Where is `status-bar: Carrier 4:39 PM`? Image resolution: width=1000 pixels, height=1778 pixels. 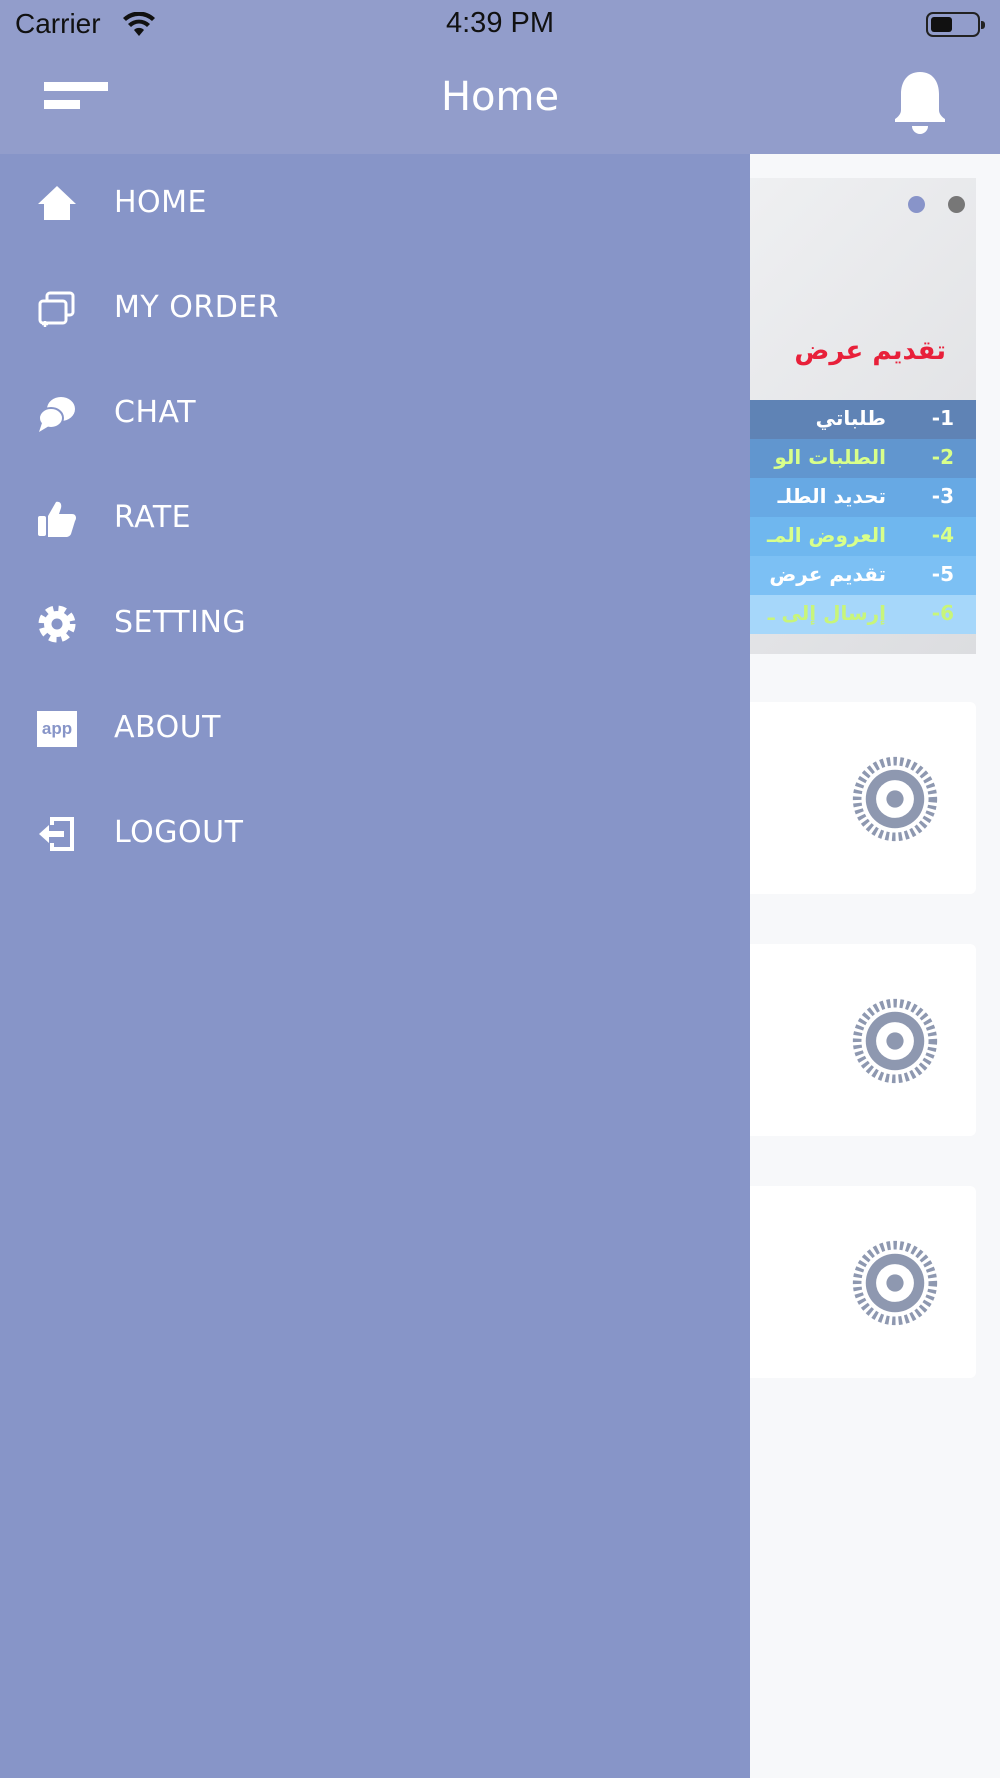 status-bar: Carrier 4:39 PM is located at coordinates (500, 25).